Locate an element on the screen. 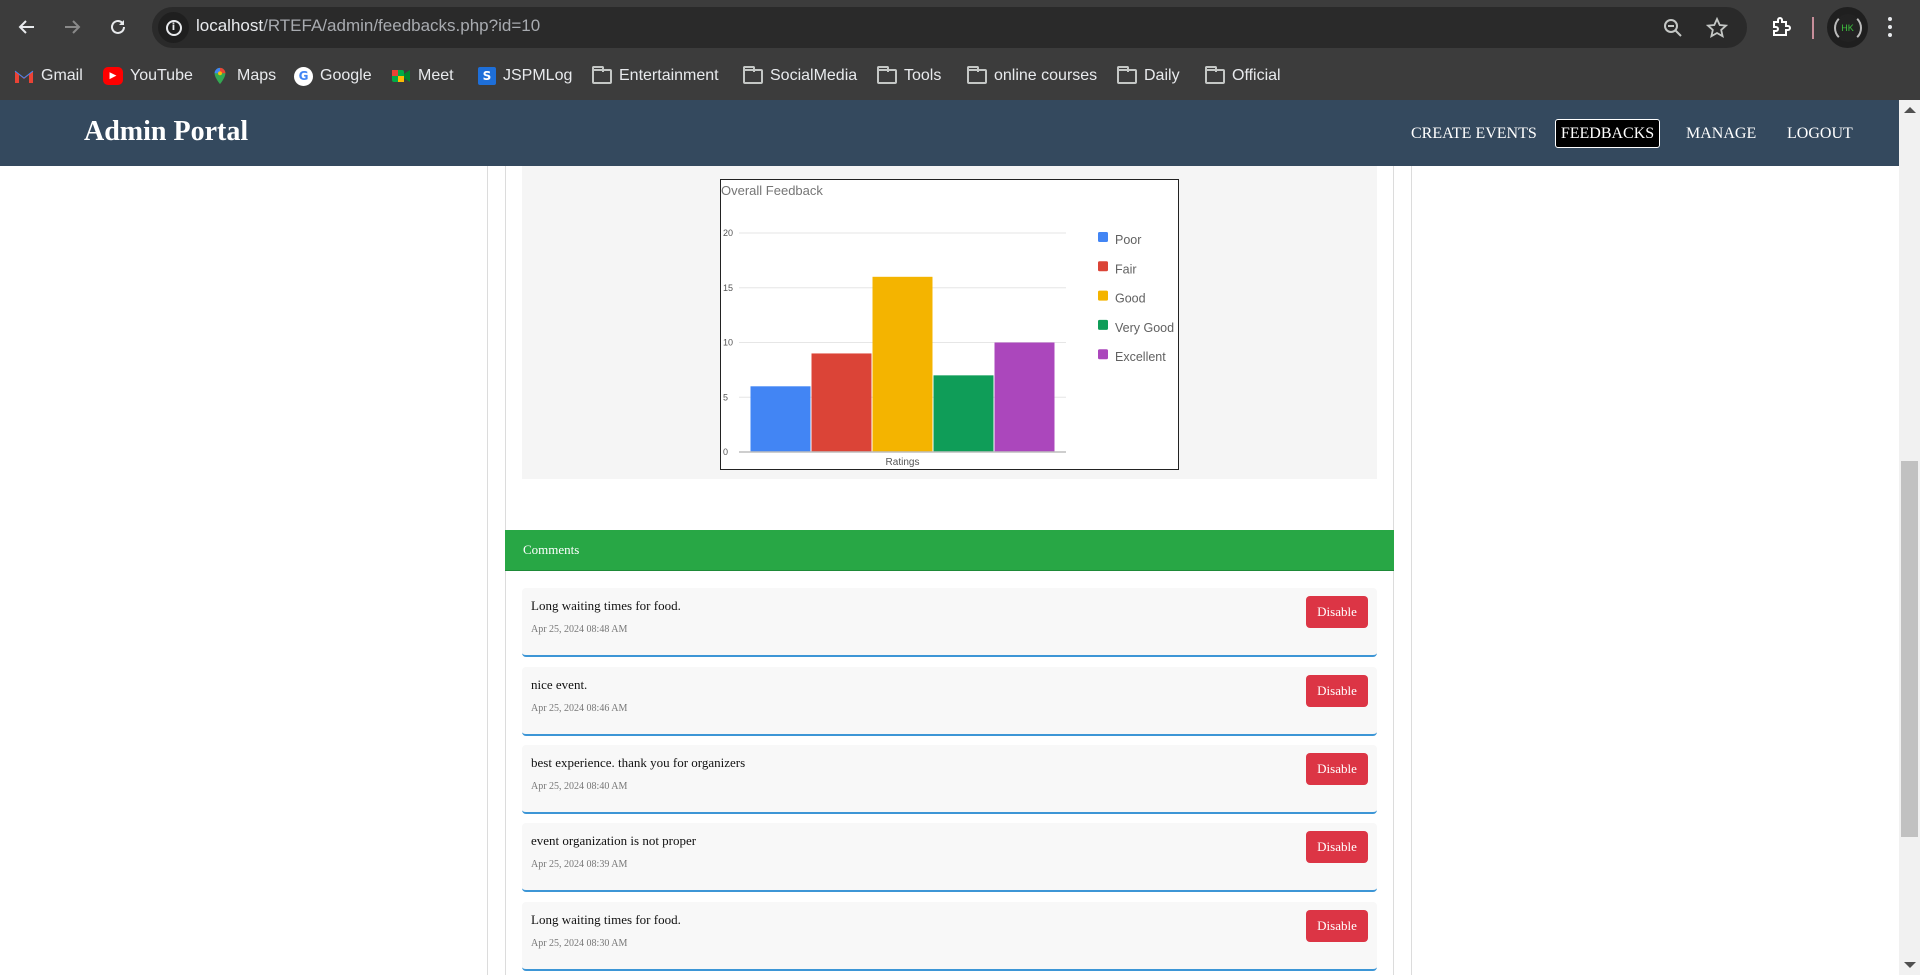 Image resolution: width=1920 pixels, height=975 pixels. bookmark-folder-daily: Daily is located at coordinates (1148, 76).